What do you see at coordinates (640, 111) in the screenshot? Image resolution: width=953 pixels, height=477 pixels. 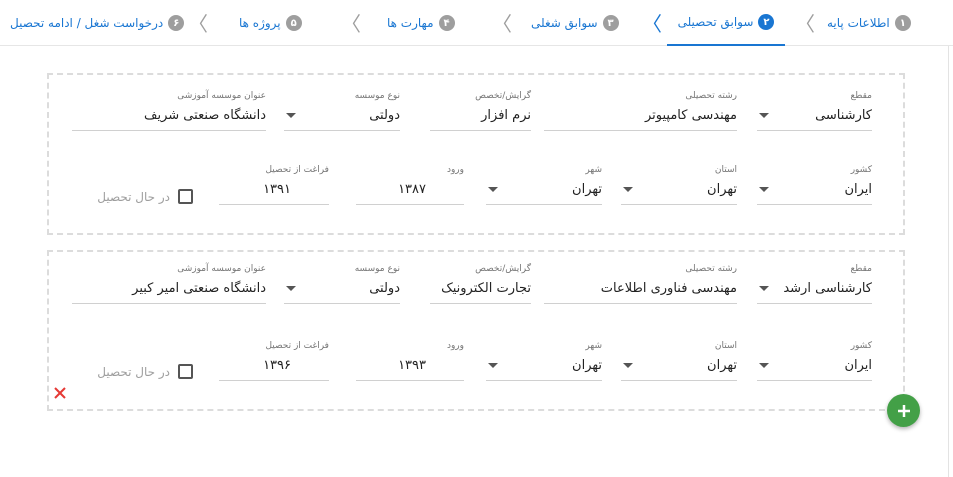 I see `major-input: رشته تحصیلی مهندسی کامپیوتر` at bounding box center [640, 111].